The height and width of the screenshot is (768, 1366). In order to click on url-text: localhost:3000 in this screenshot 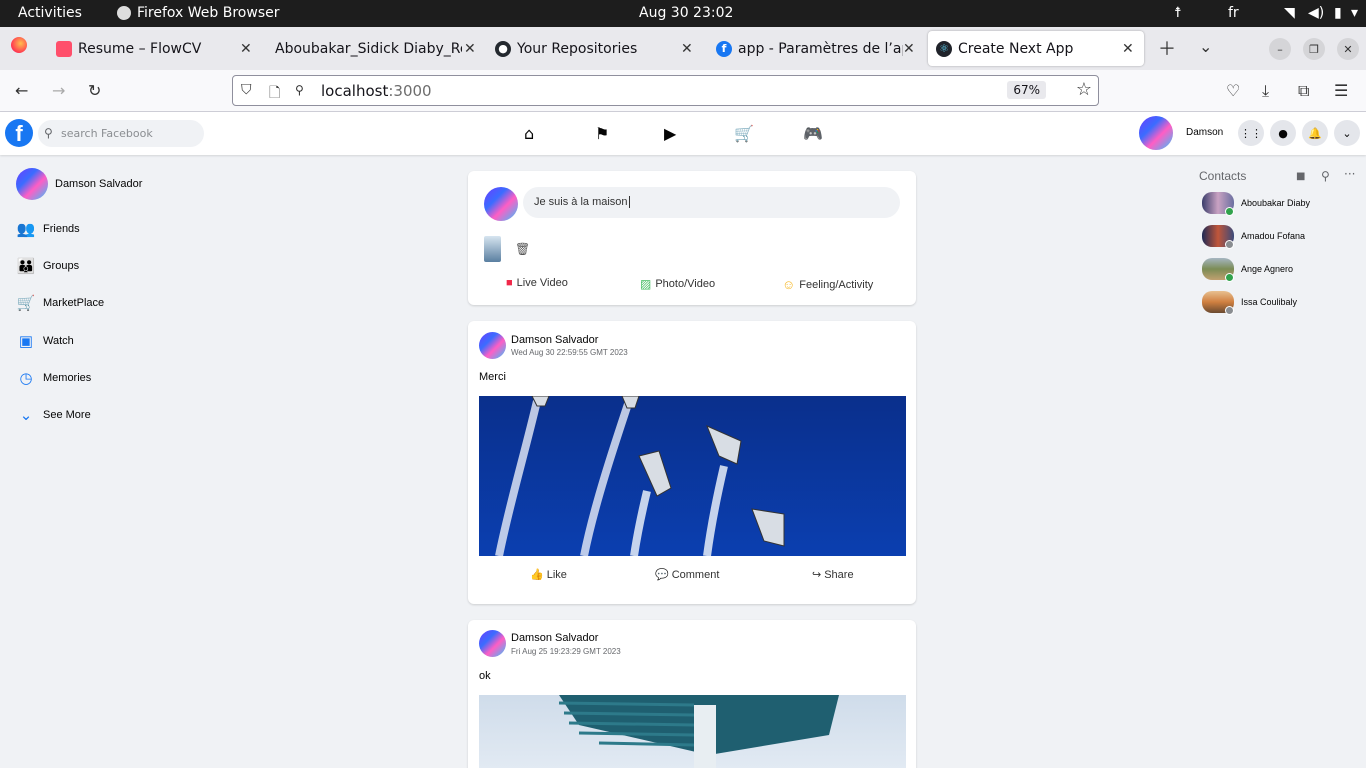, I will do `click(376, 91)`.